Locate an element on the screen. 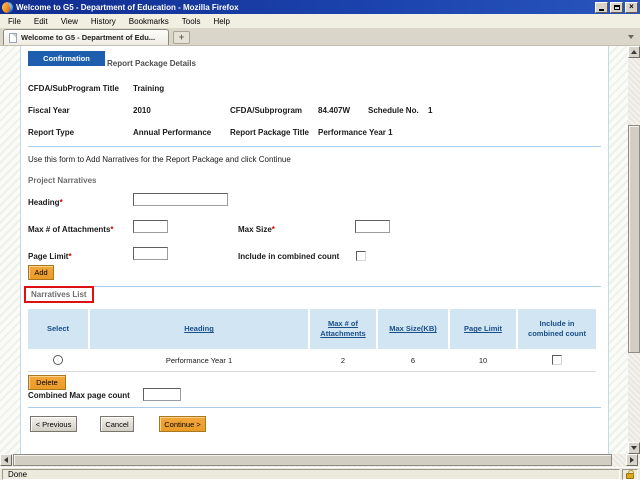  table-row: Performance Year 1 2 6 10 is located at coordinates (312, 360).